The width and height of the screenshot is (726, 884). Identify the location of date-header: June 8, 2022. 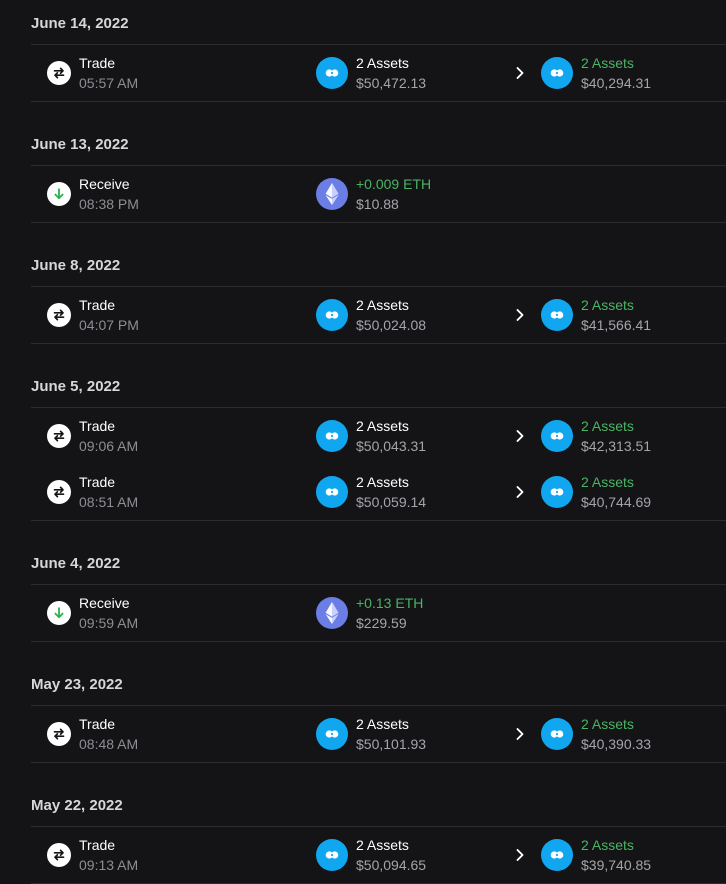
(76, 265).